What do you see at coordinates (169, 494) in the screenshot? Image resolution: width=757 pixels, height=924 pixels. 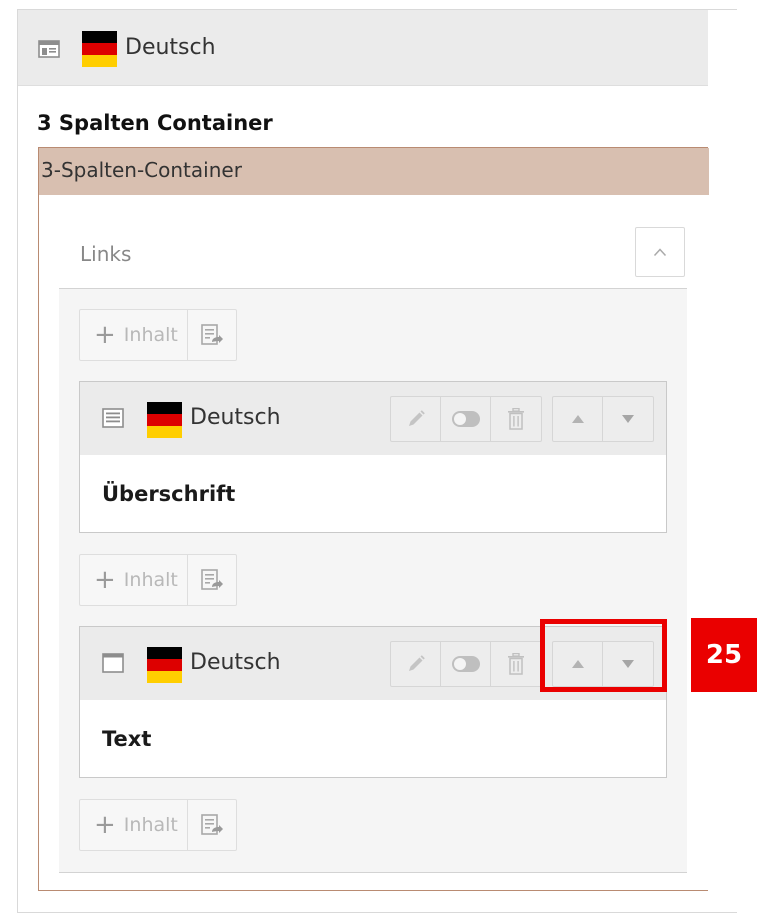 I see `element-content-preview: Überschrift` at bounding box center [169, 494].